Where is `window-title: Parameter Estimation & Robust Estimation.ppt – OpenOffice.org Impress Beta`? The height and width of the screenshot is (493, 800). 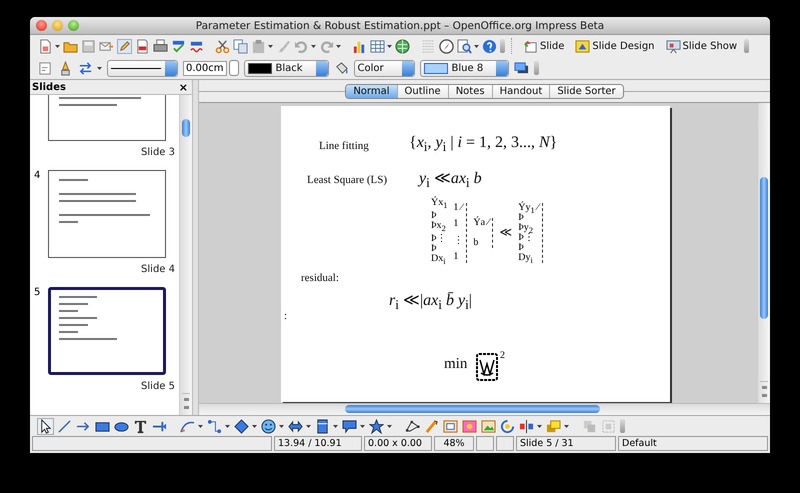
window-title: Parameter Estimation & Robust Estimation.ppt – OpenOffice.org Impress Beta is located at coordinates (400, 26).